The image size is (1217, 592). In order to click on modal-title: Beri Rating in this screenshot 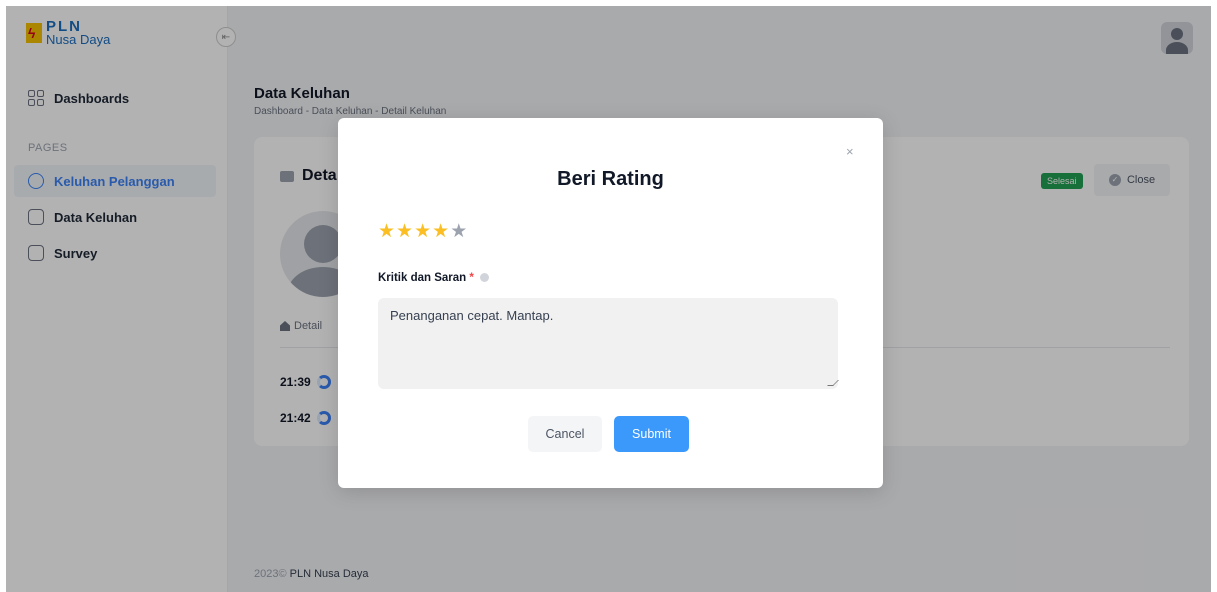, I will do `click(610, 179)`.